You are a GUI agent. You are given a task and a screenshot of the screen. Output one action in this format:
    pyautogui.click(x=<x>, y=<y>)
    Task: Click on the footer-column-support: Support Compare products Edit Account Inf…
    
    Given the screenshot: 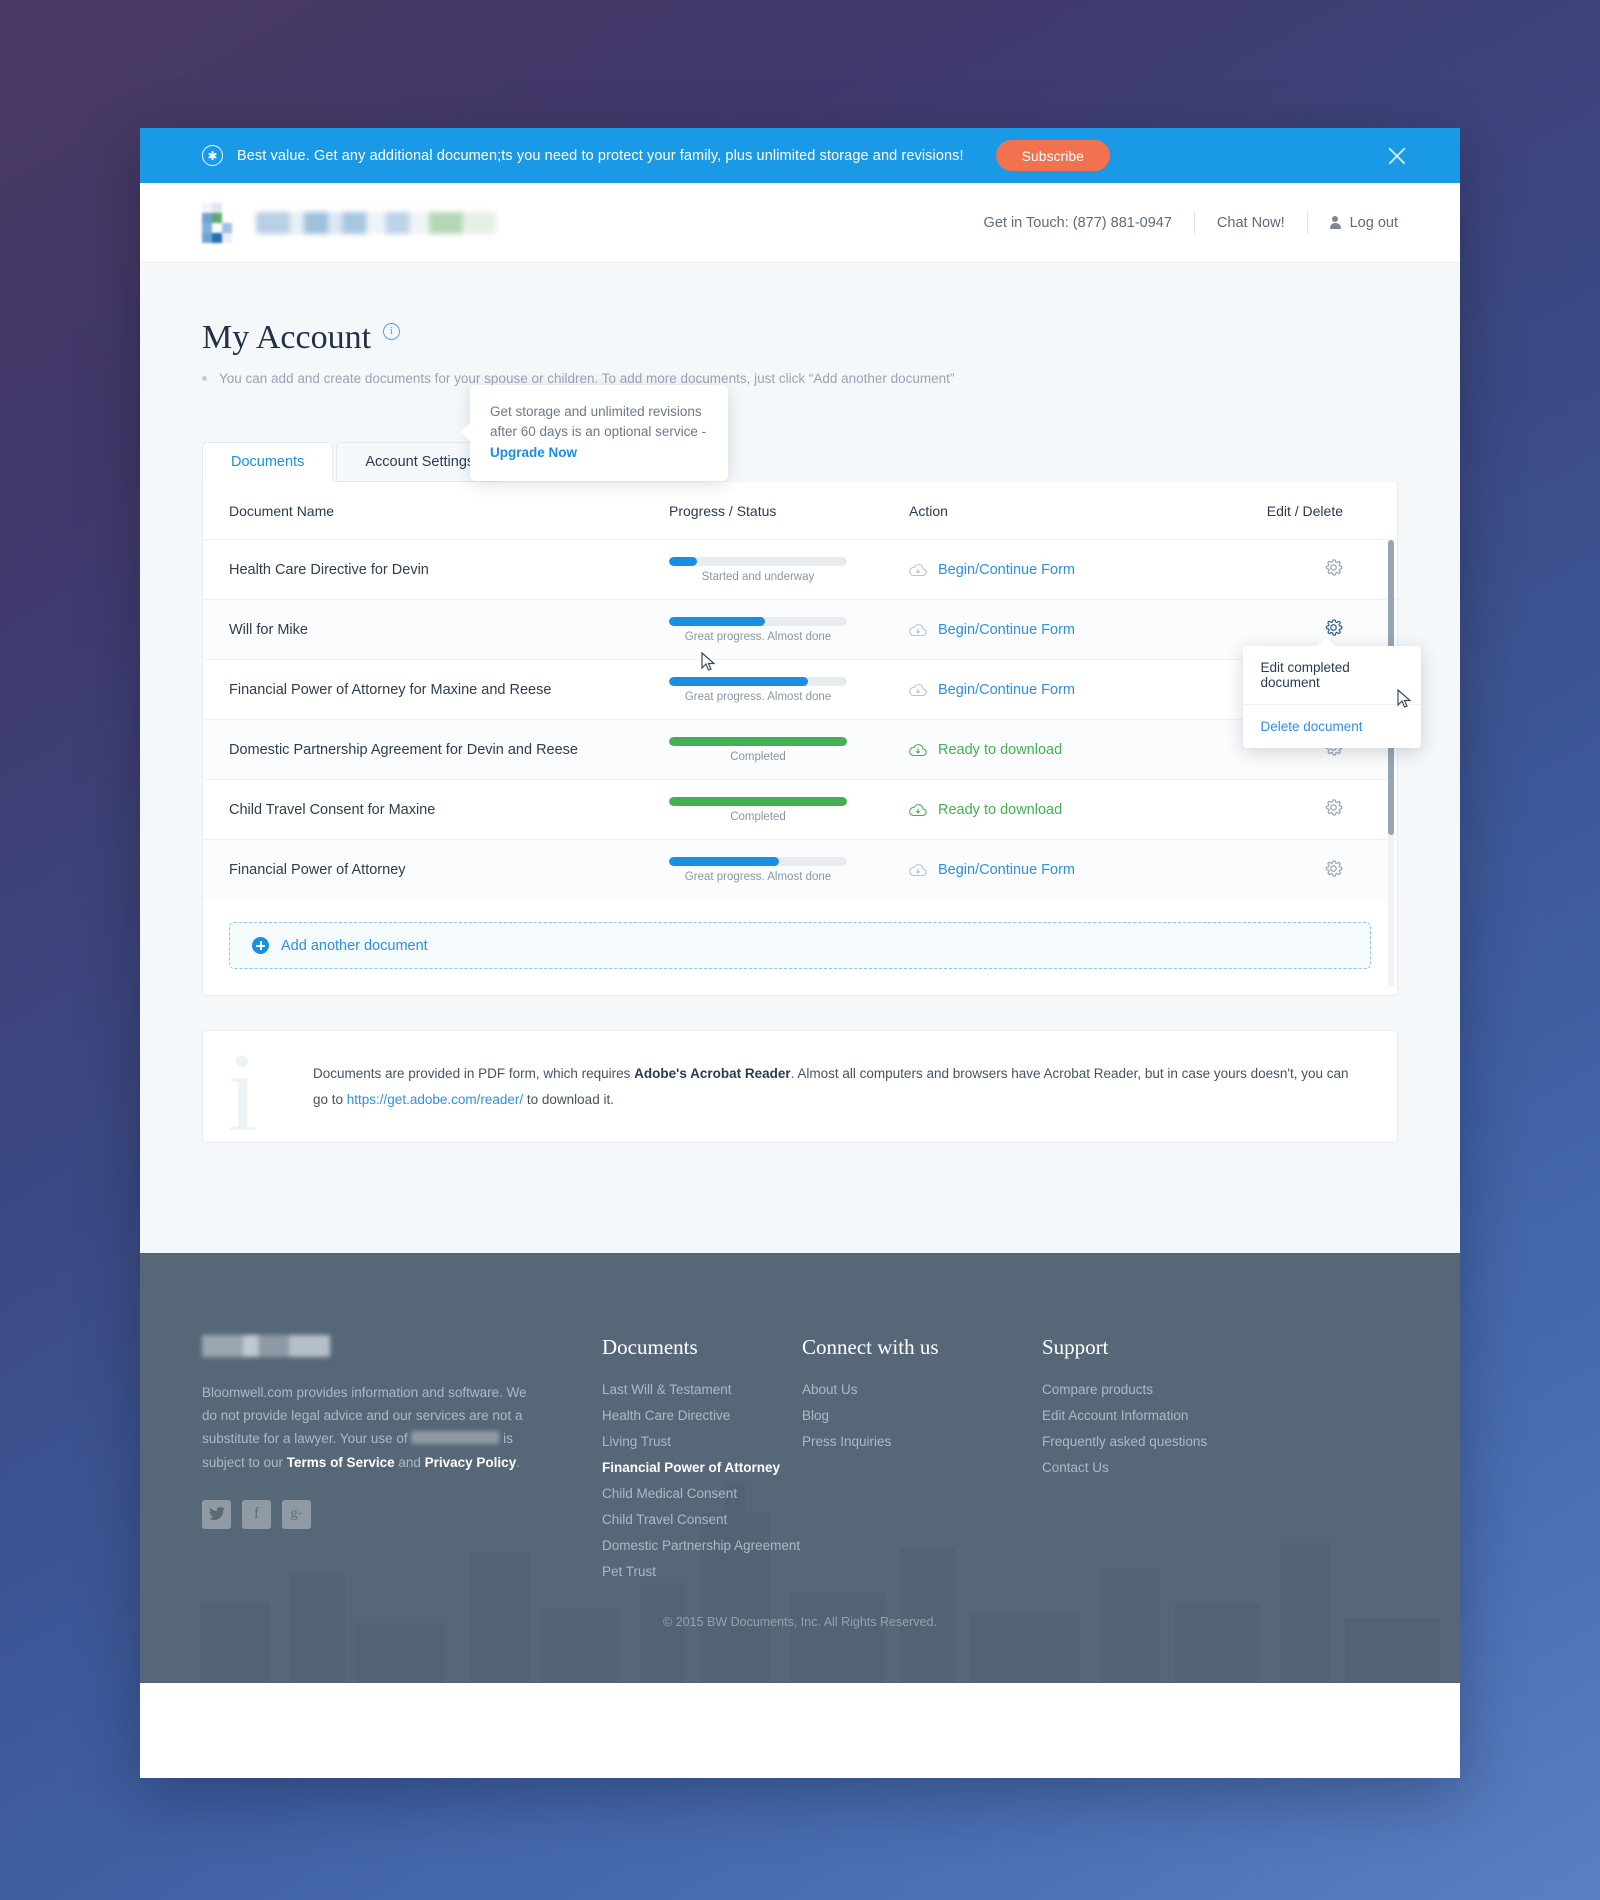 What is the action you would take?
    pyautogui.click(x=1162, y=1462)
    